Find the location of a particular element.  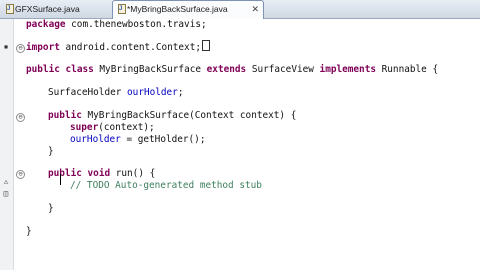

code-line-assignment: ourHolder = getHolder(); is located at coordinates (137, 139).